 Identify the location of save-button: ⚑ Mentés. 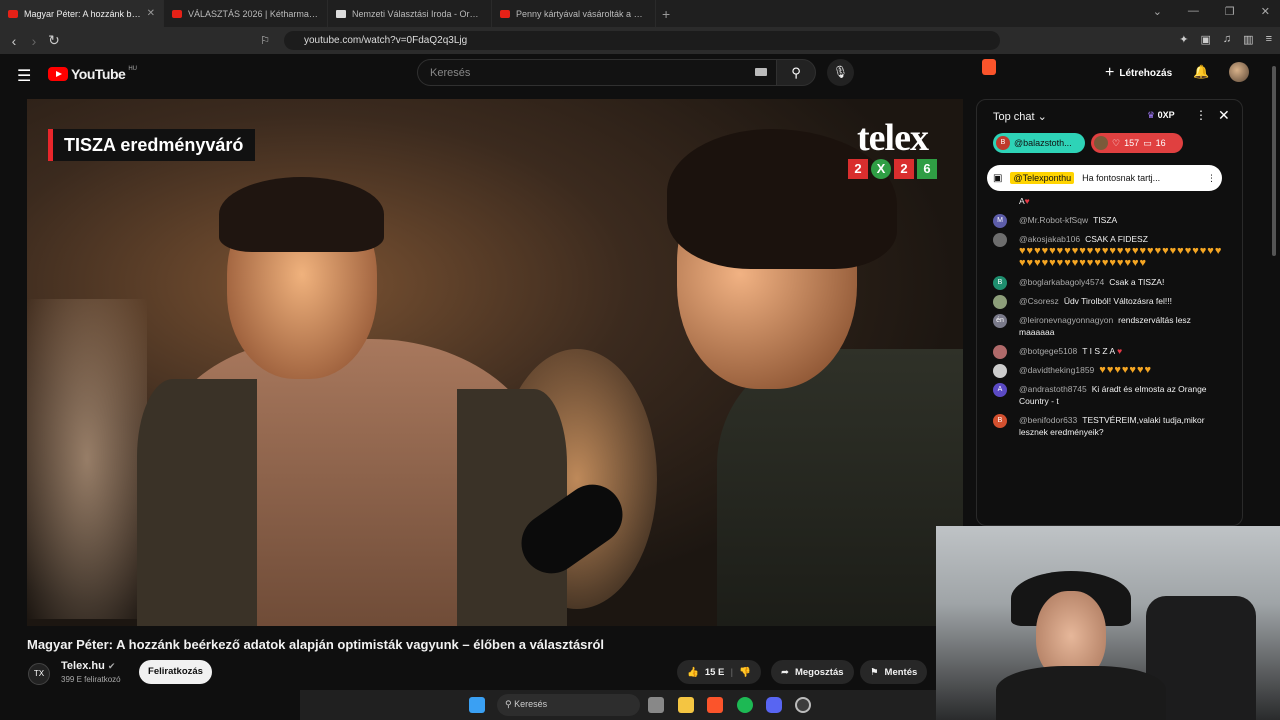
(894, 672).